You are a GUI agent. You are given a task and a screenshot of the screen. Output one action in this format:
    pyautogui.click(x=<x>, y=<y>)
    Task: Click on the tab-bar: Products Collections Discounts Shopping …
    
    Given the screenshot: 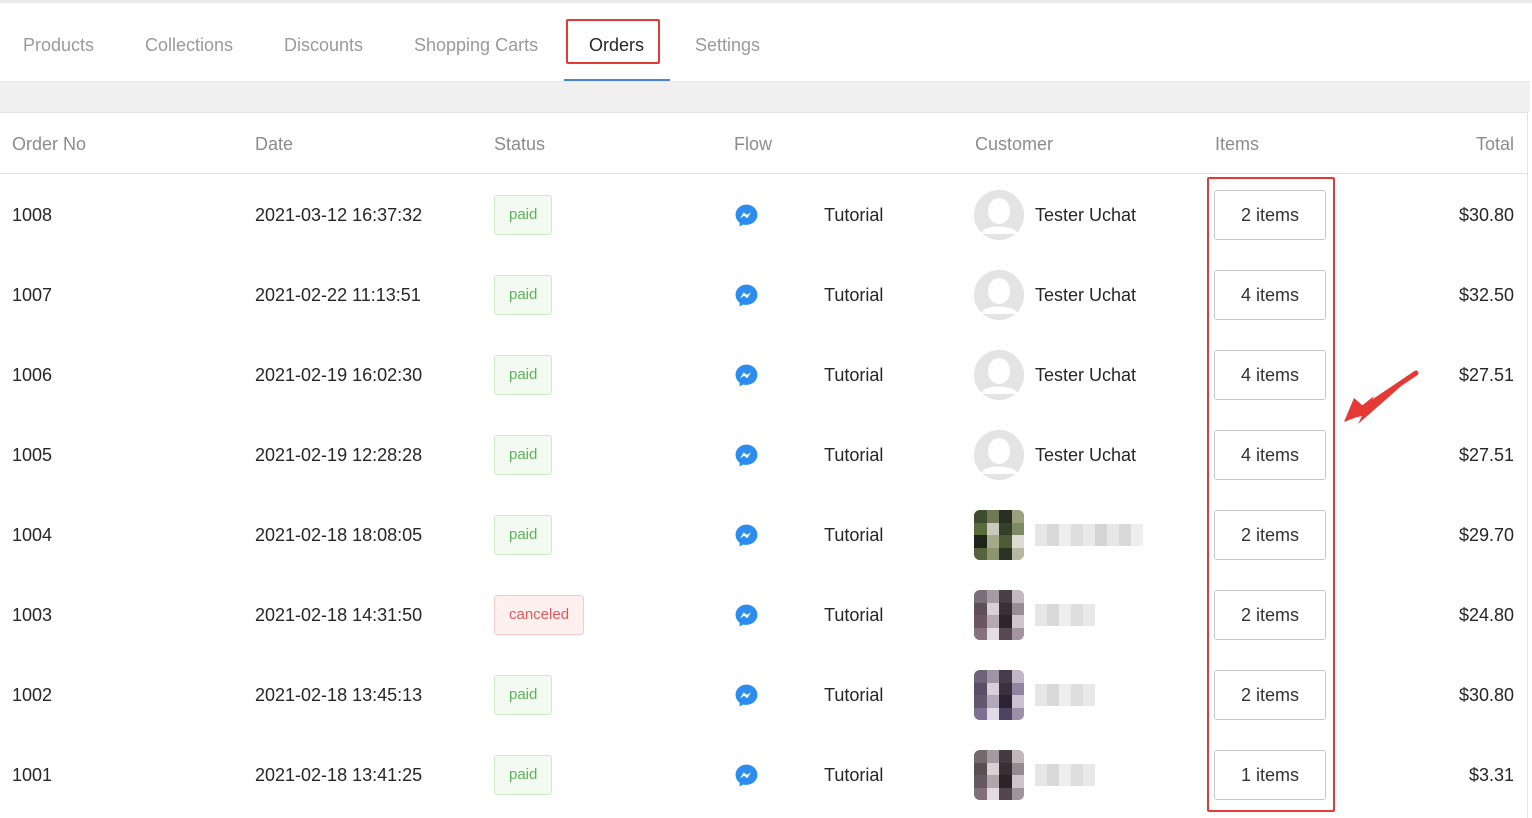 What is the action you would take?
    pyautogui.click(x=765, y=42)
    